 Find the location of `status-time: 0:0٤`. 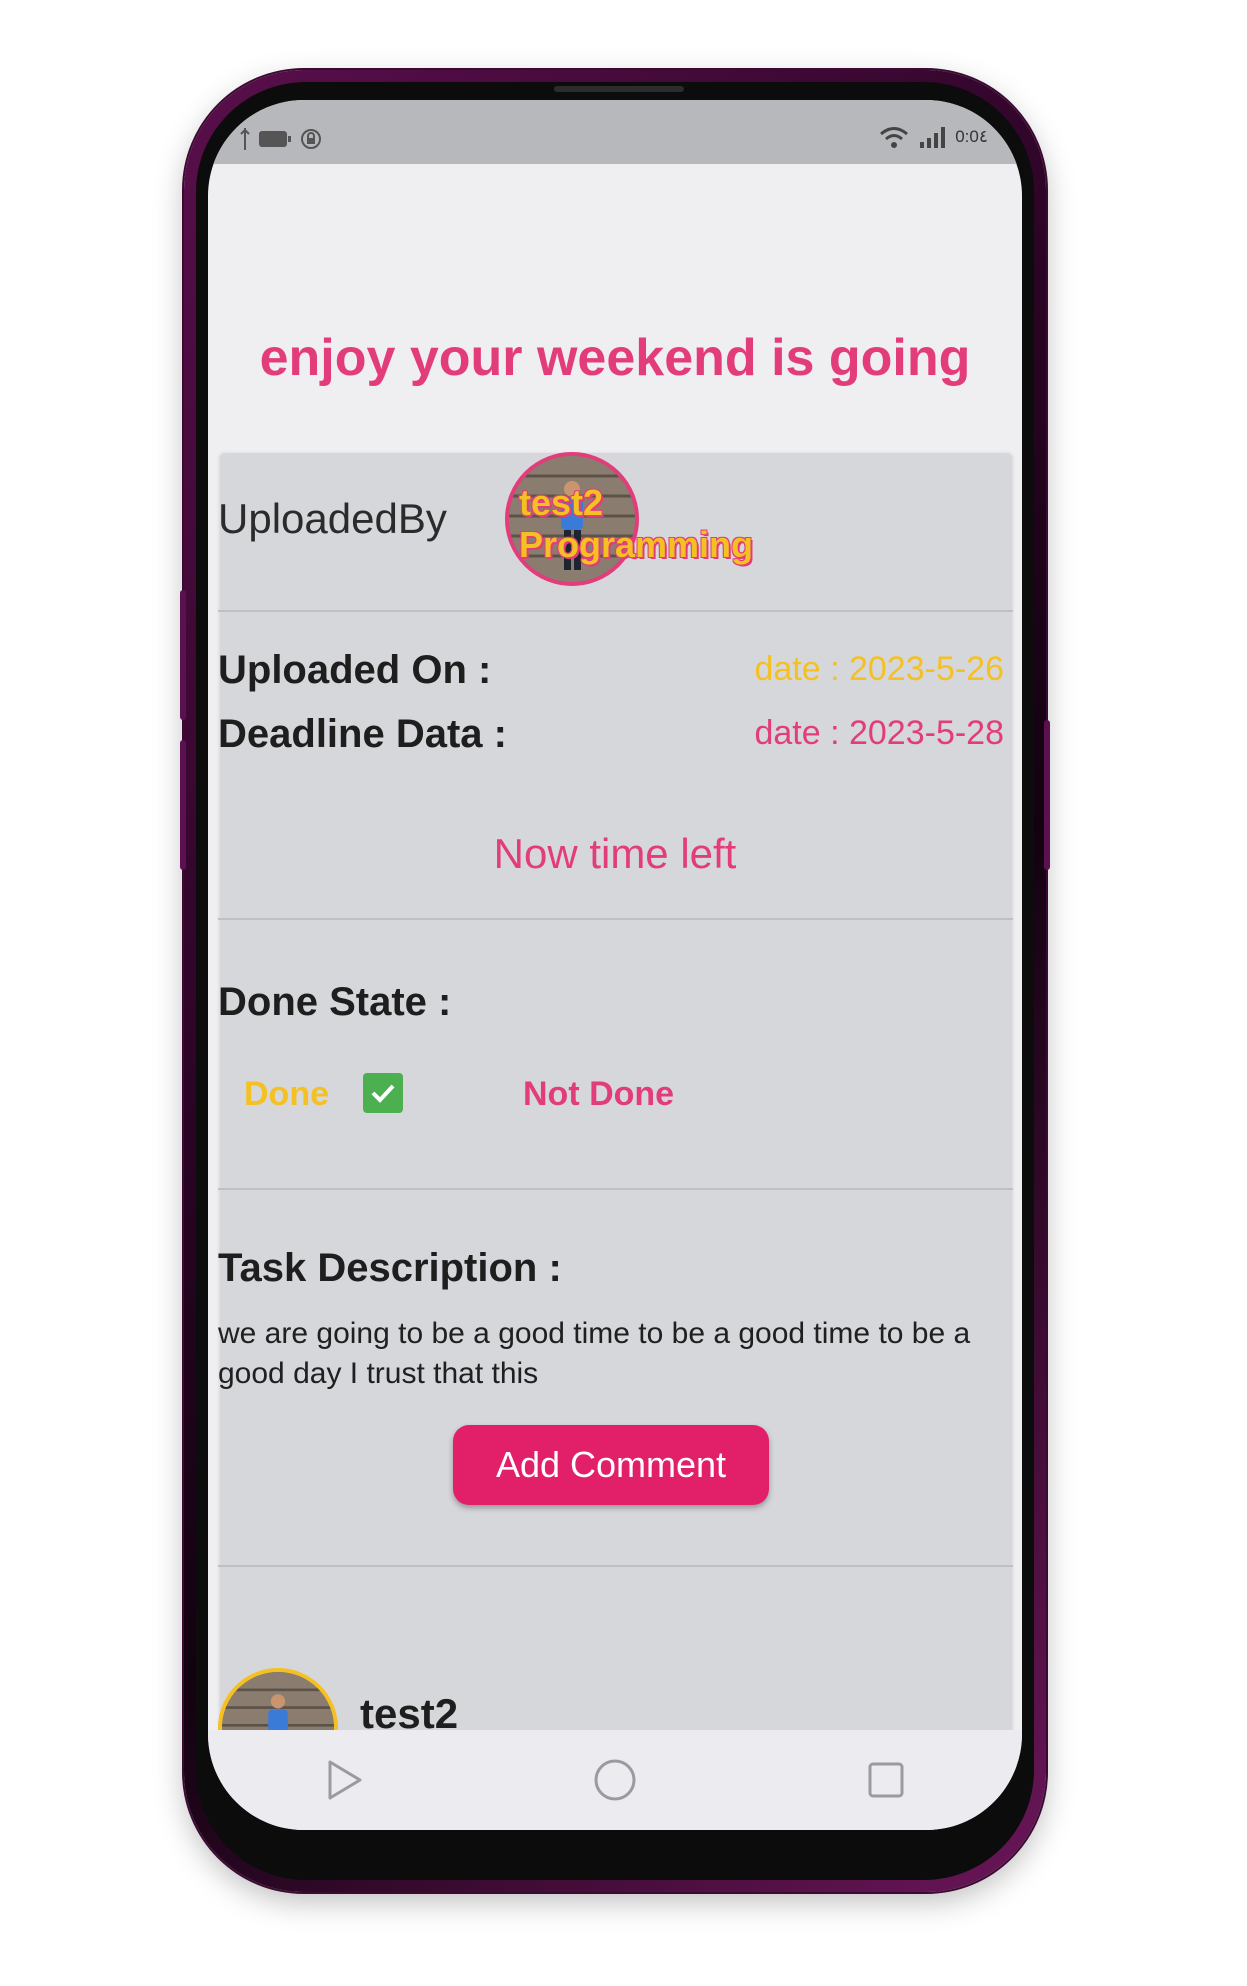

status-time: 0:0٤ is located at coordinates (971, 136).